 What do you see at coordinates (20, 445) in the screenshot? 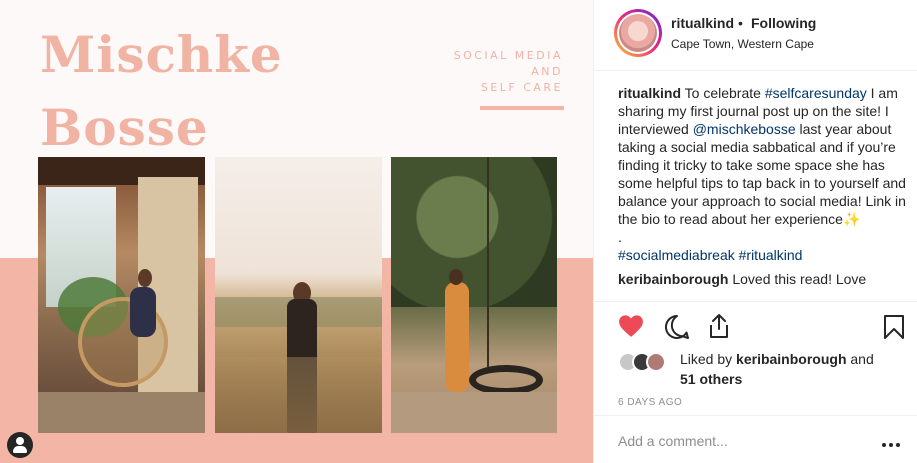
I see `tagged-user-badge-icon` at bounding box center [20, 445].